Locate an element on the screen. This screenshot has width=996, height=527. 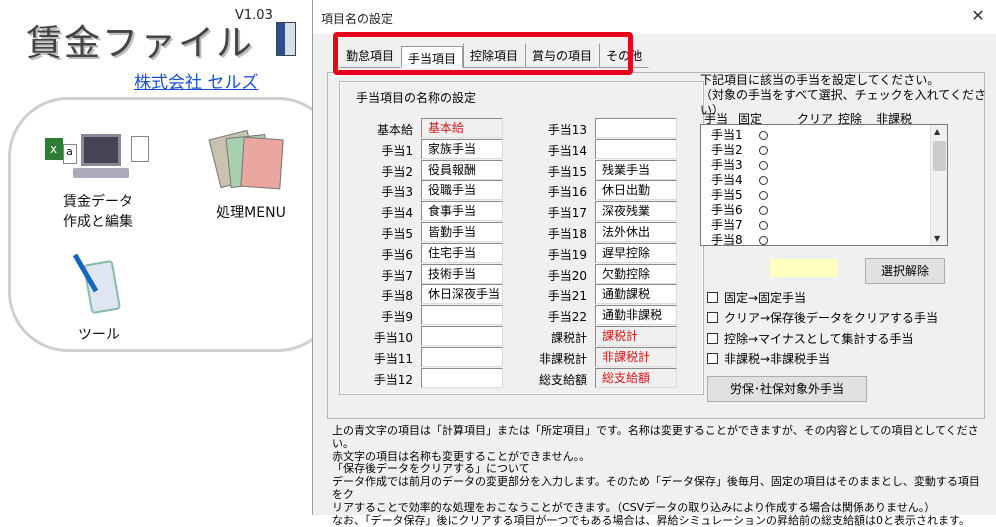
left-row-field: 役職手当 is located at coordinates (462, 190).